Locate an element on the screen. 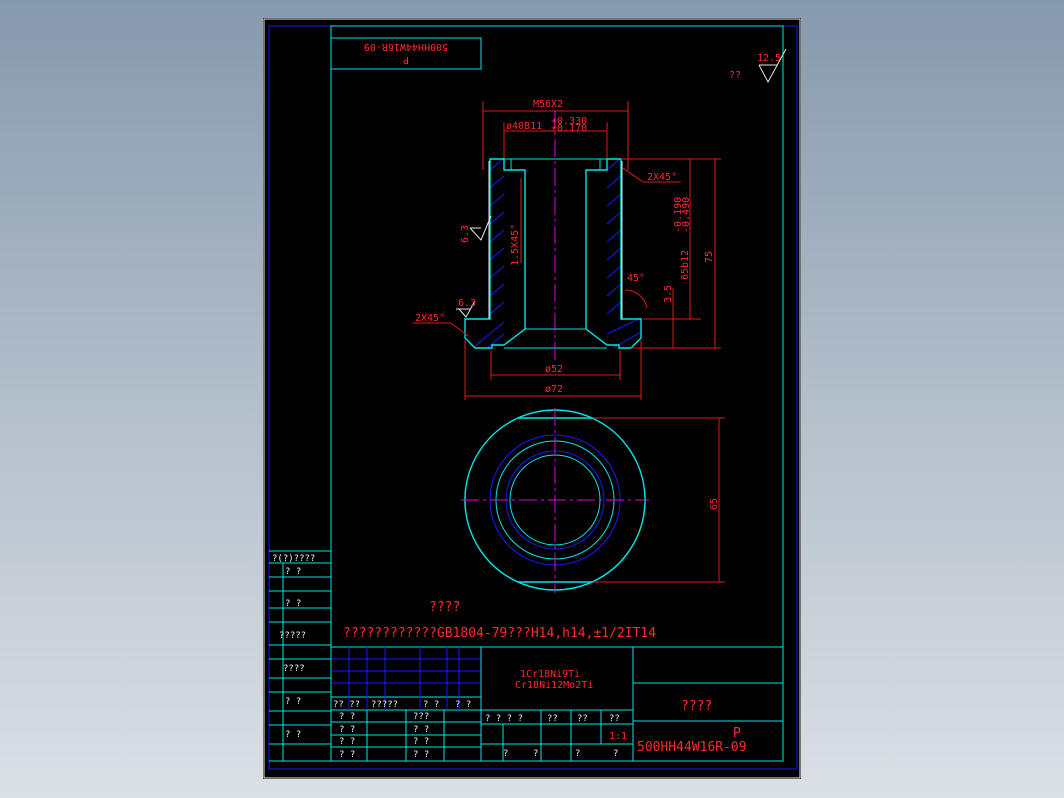 Image resolution: width=1064 pixels, height=798 pixels. material-1: 1Cr18Ni9Ti is located at coordinates (550, 674).